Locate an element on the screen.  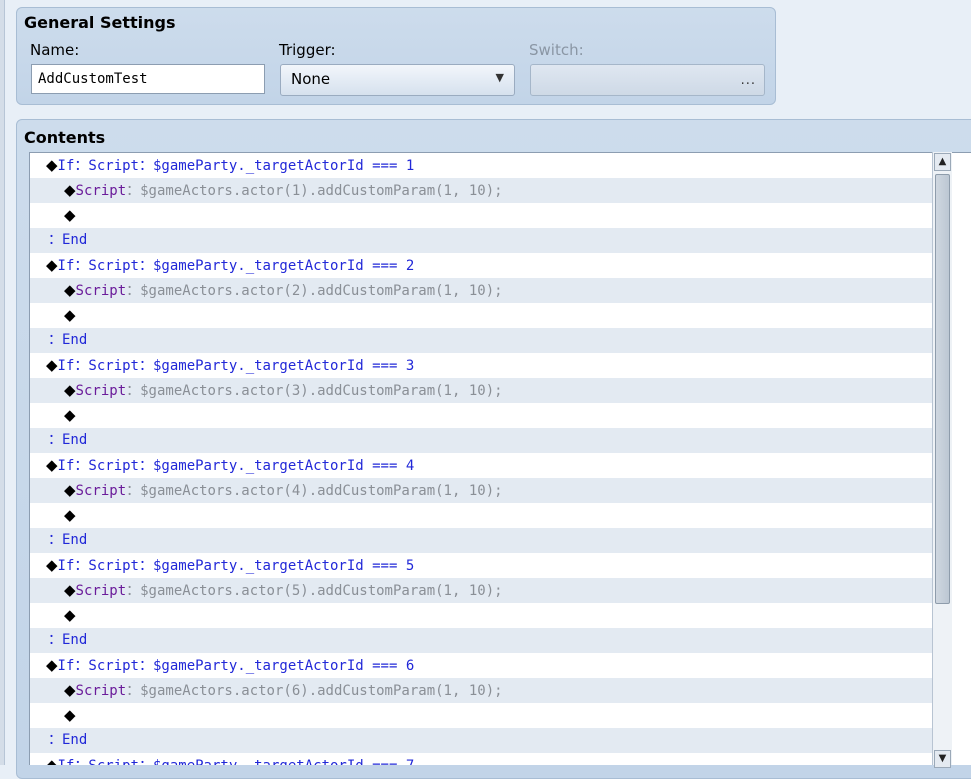
command-text: $gameParty._targetActorId === 1 is located at coordinates (283, 166).